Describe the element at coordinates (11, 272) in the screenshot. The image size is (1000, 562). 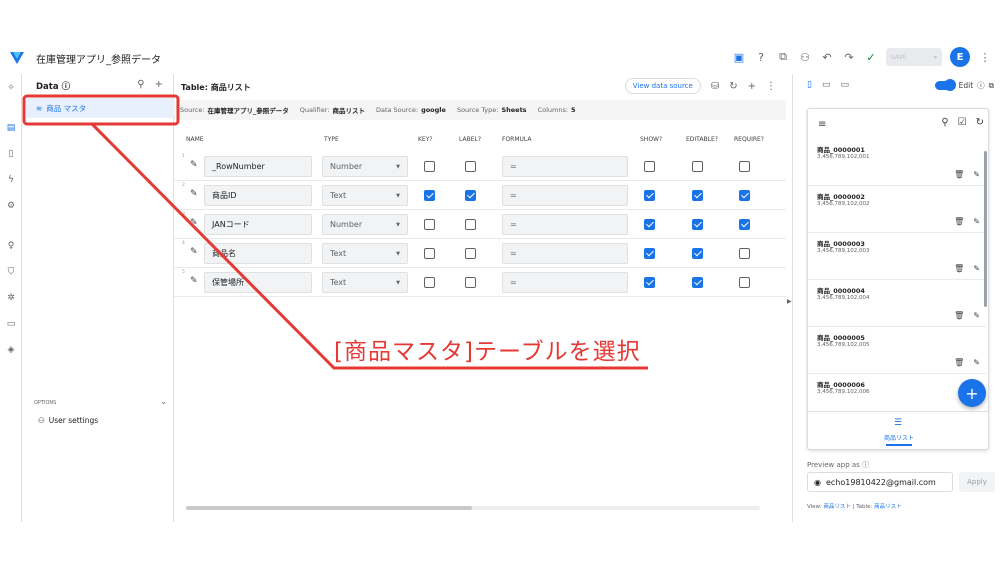
I see `security-nav-icon: ⛉` at that location.